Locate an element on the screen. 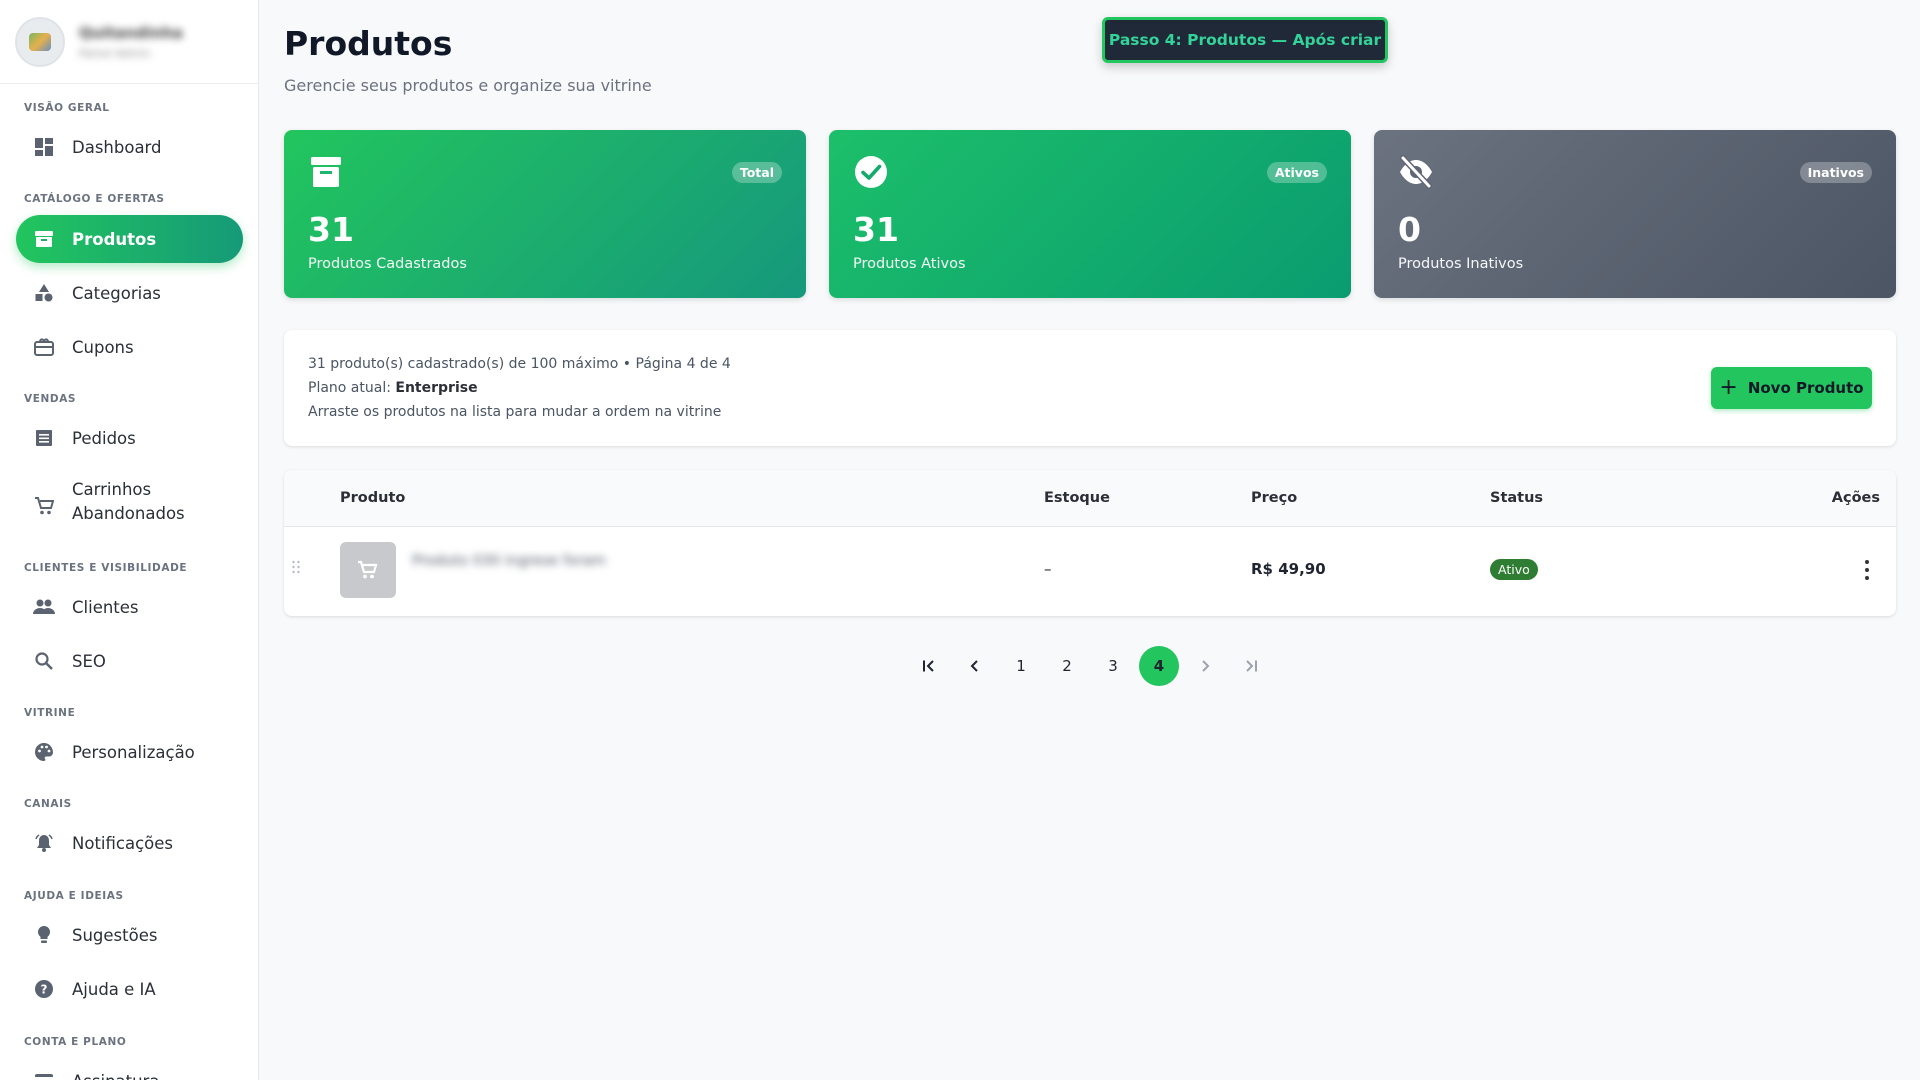 The height and width of the screenshot is (1080, 1920). store-avatar is located at coordinates (40, 41).